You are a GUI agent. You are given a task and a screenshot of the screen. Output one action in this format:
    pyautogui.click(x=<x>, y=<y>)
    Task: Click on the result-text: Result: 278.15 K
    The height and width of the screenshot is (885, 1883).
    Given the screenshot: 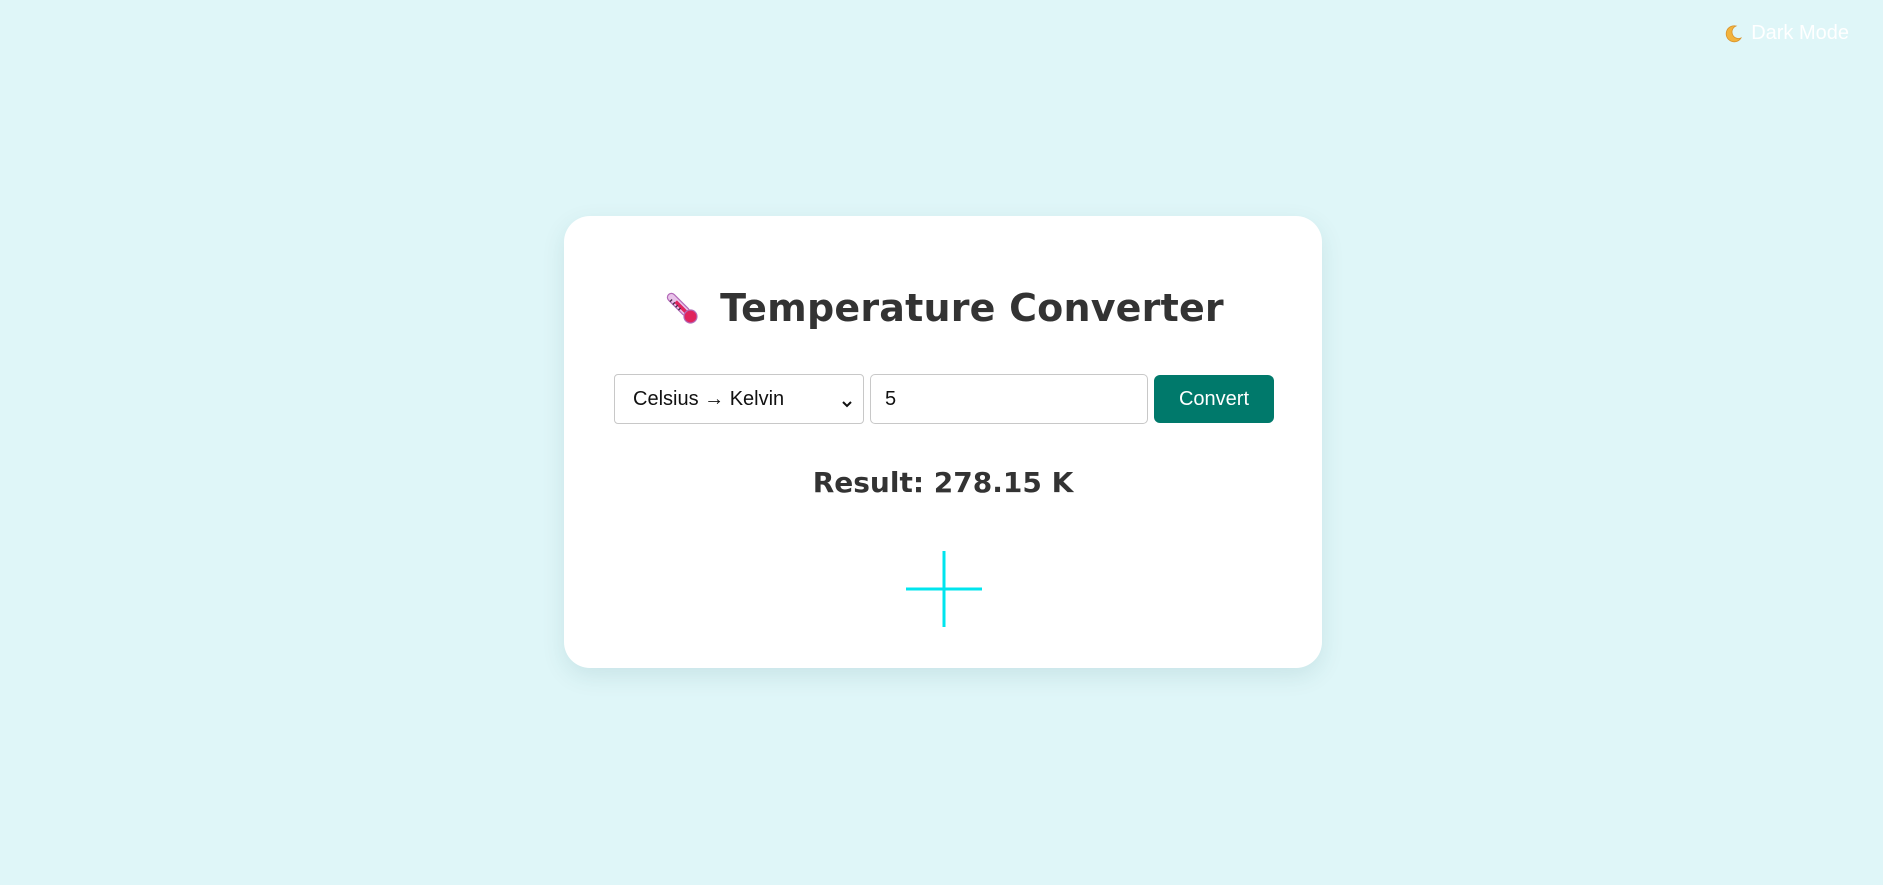 What is the action you would take?
    pyautogui.click(x=943, y=482)
    